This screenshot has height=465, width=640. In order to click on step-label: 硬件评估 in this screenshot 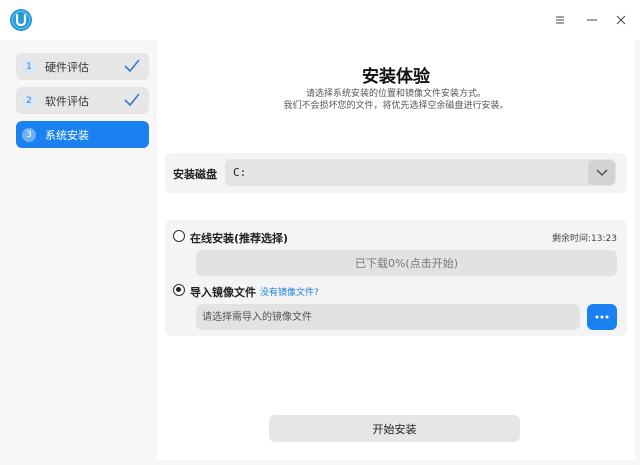, I will do `click(67, 67)`.